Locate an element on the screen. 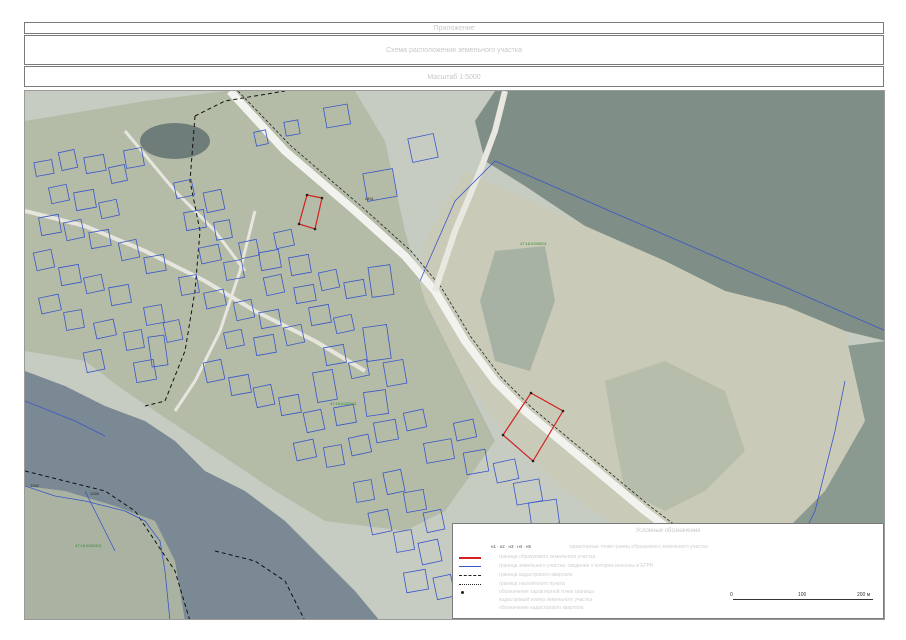 This screenshot has width=906, height=640. scale-right-label: 200 м is located at coordinates (864, 595).